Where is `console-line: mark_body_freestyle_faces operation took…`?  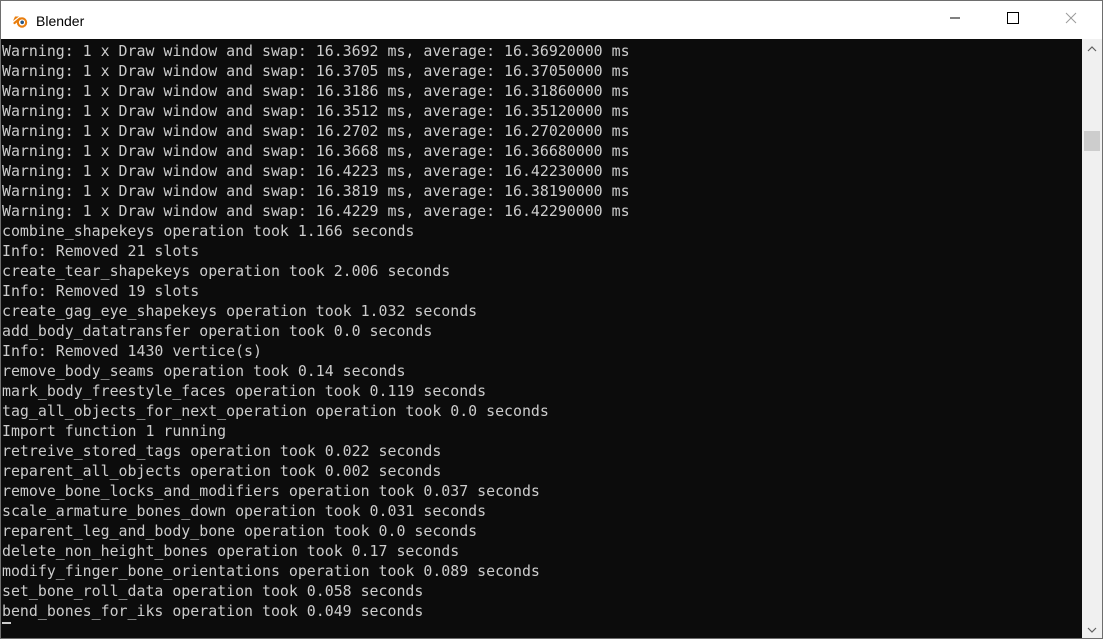
console-line: mark_body_freestyle_faces operation took… is located at coordinates (244, 391).